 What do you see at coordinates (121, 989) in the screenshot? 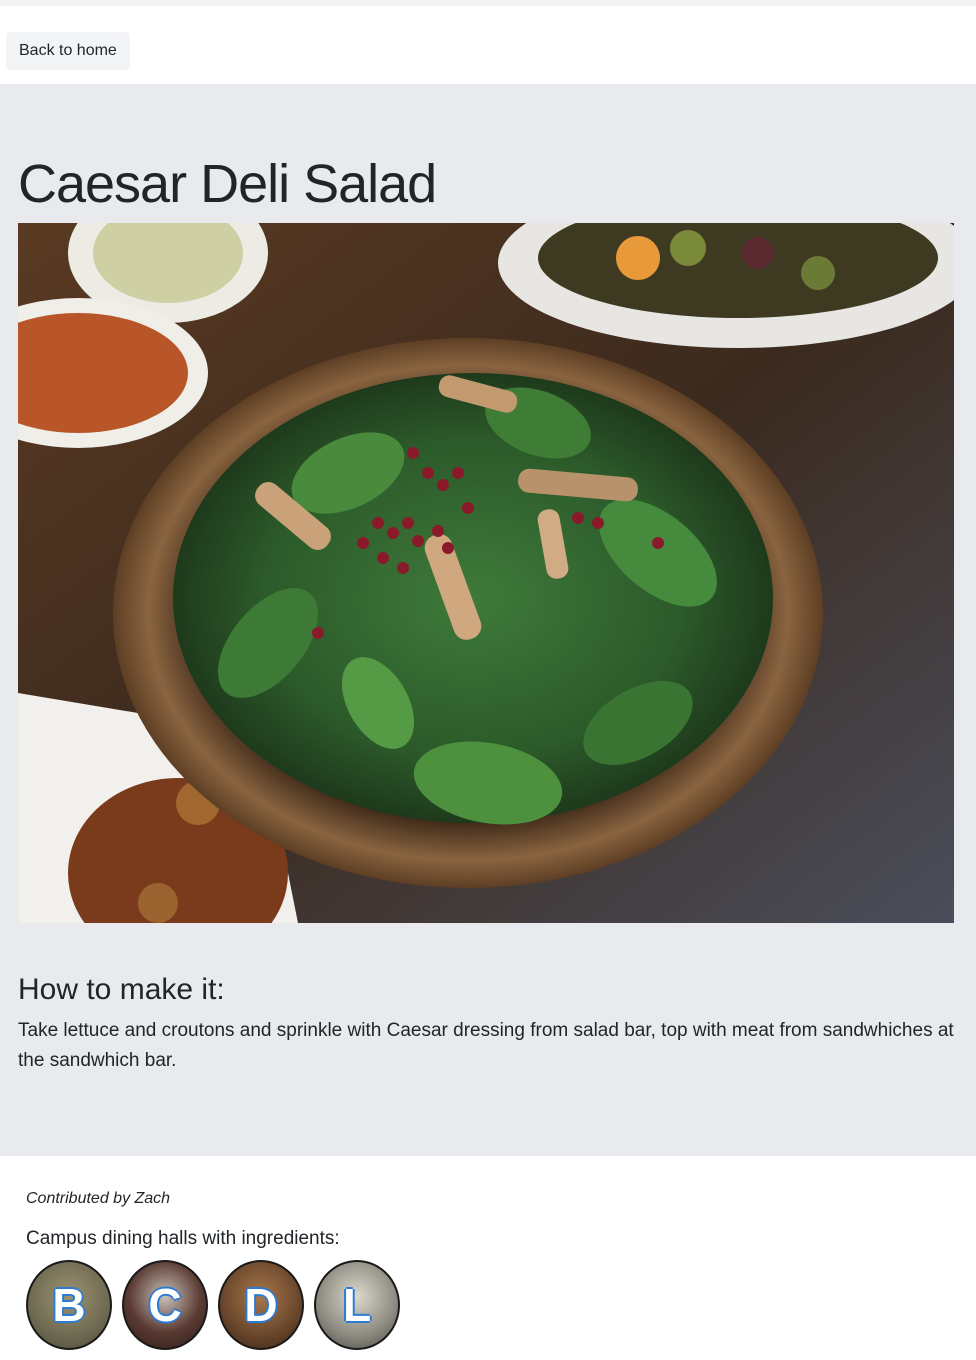
I see `how-to-heading: How to make it:` at bounding box center [121, 989].